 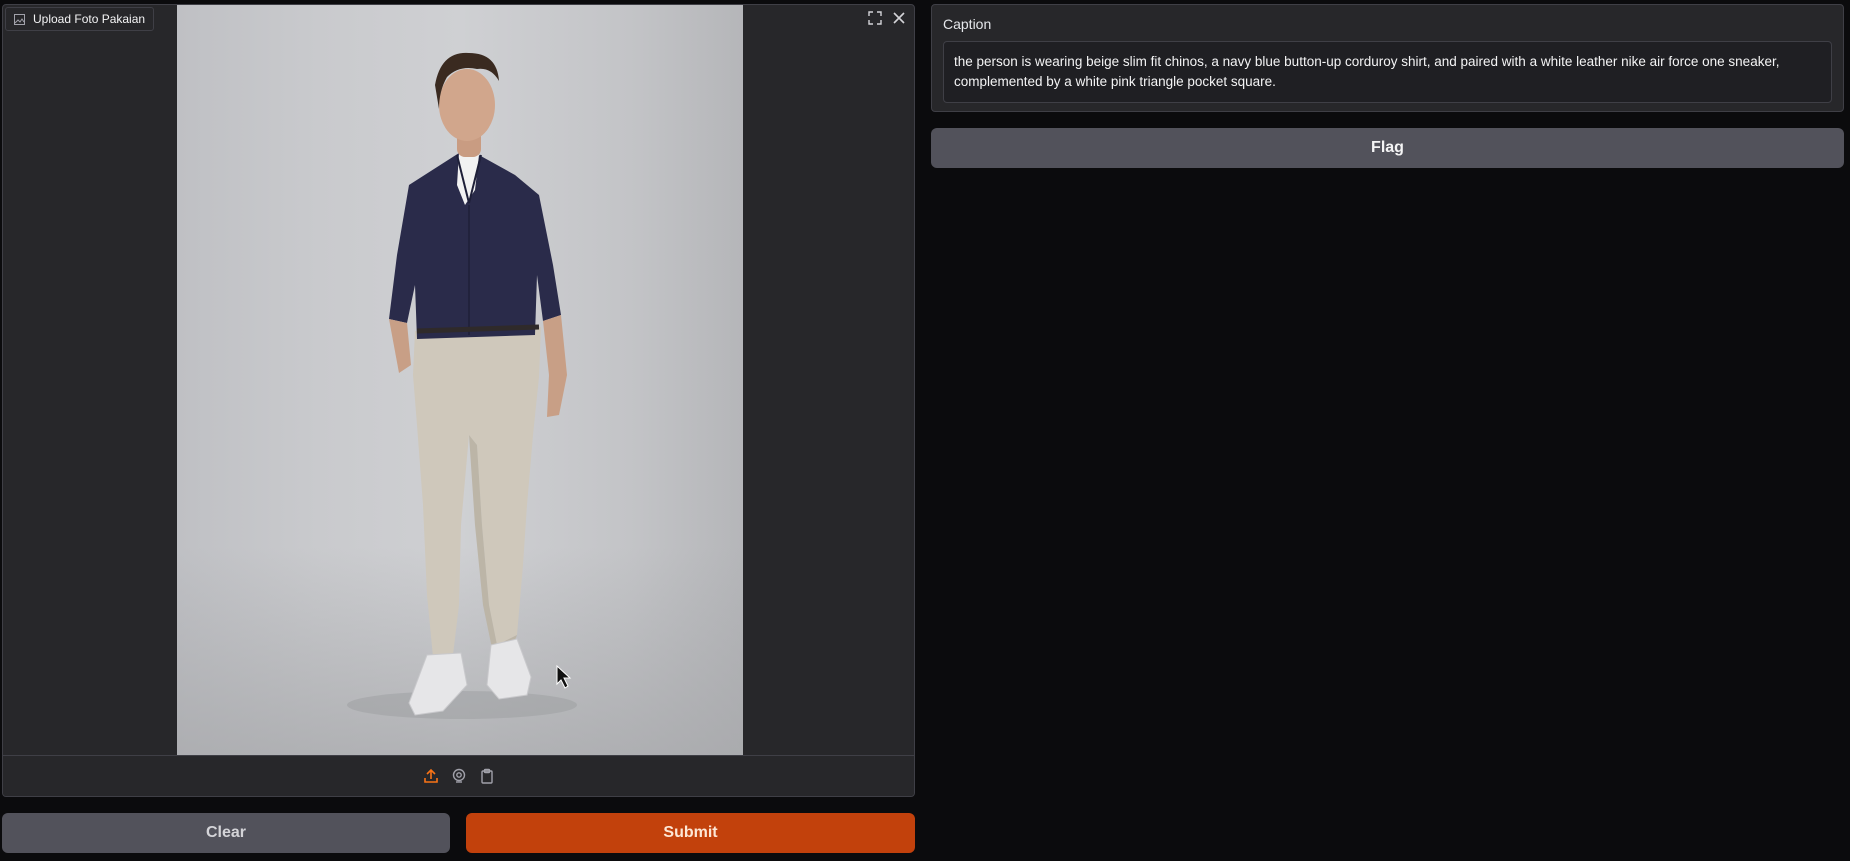 I want to click on clipboard-icon, so click(x=487, y=776).